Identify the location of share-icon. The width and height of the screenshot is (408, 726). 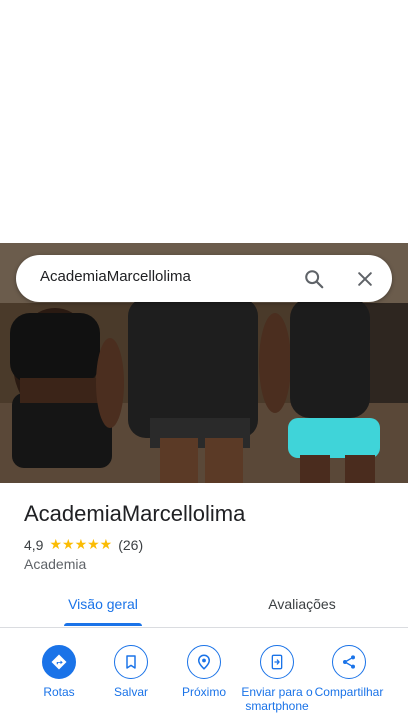
(349, 662).